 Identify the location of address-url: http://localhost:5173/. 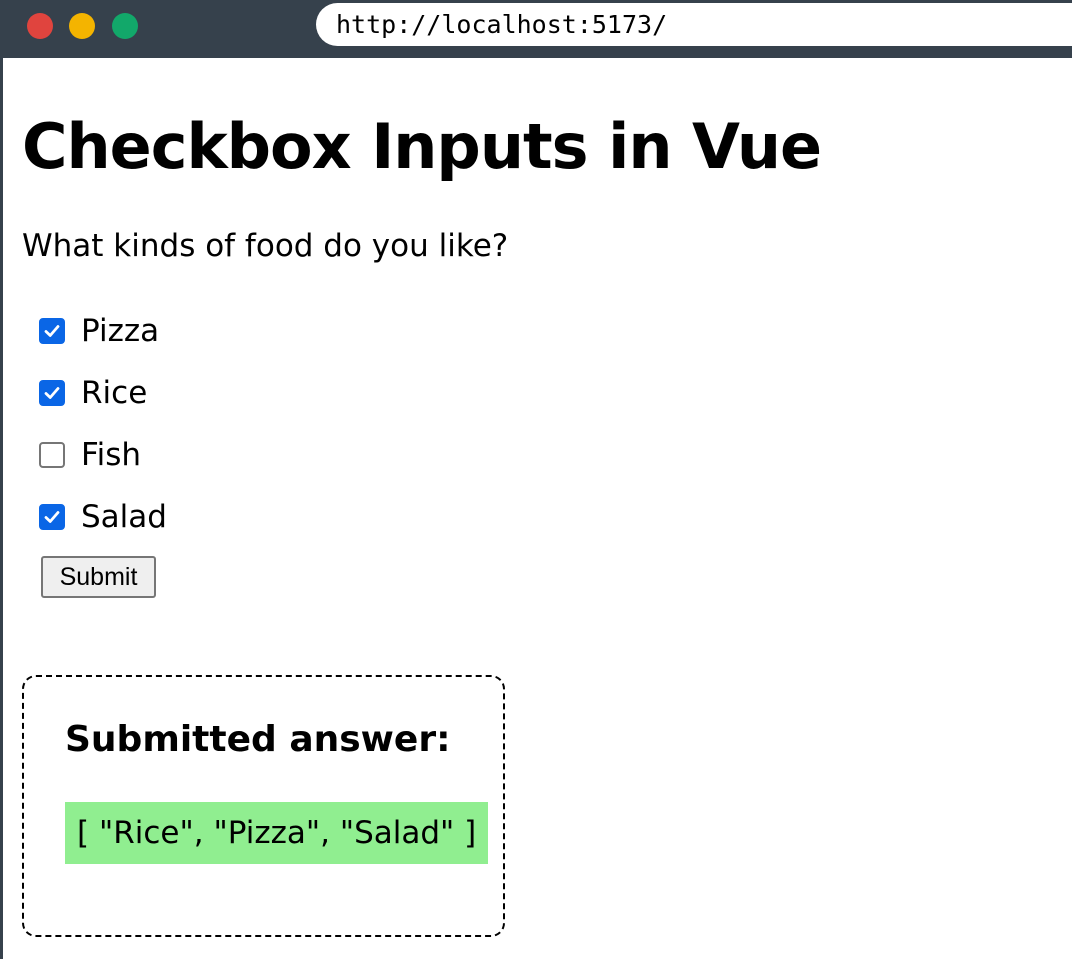
(502, 24).